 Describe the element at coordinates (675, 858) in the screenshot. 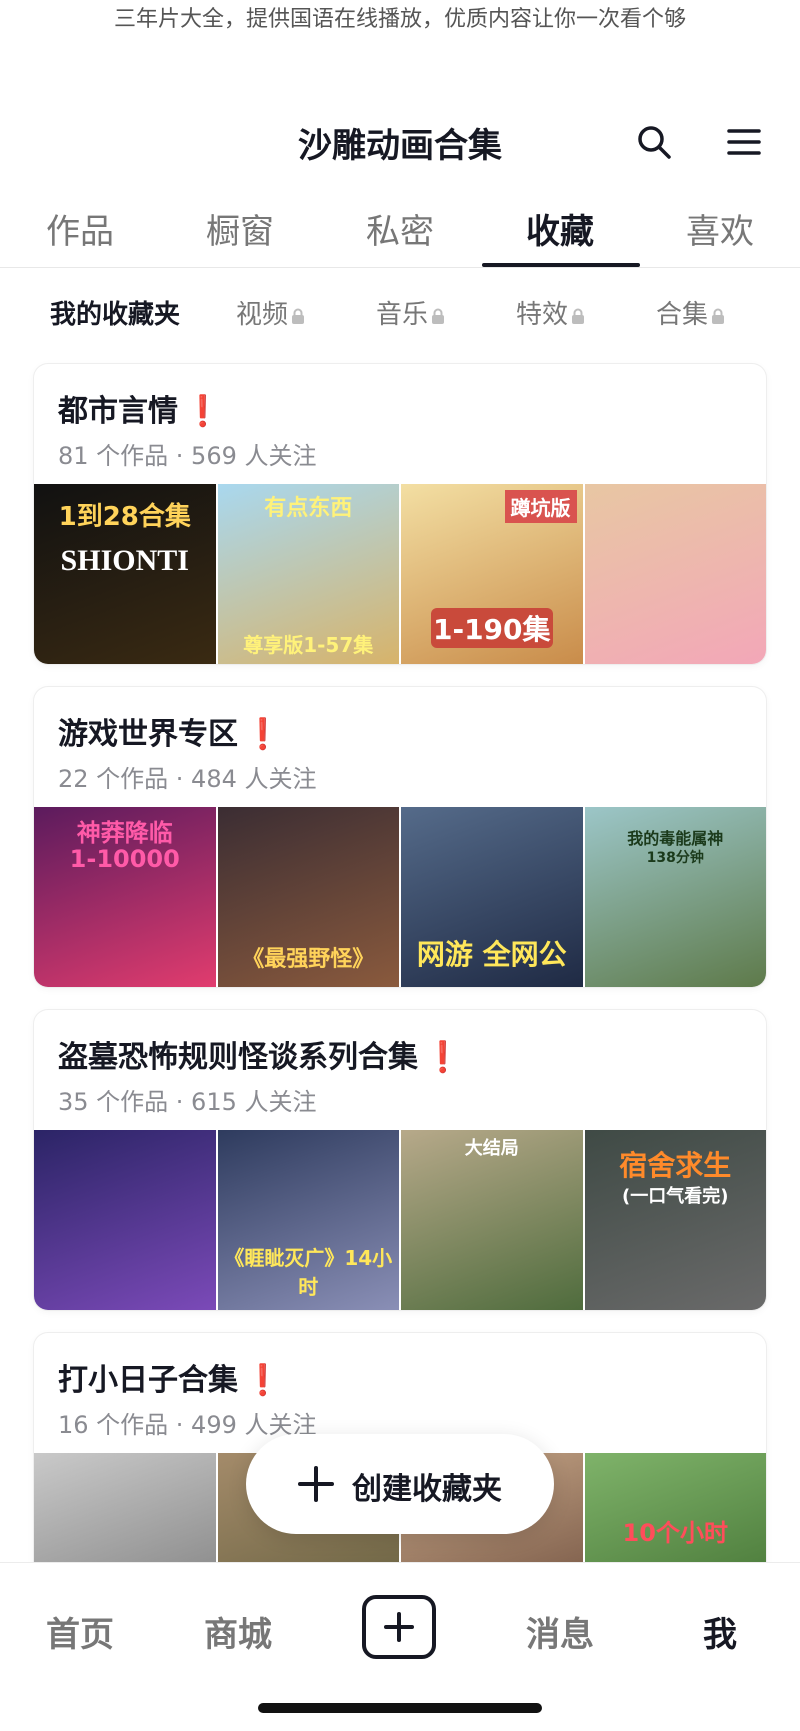

I see `thumbnail-subcaption: 138分钟` at that location.